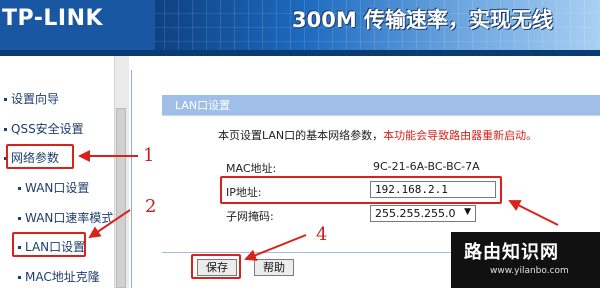  I want to click on step-number-1: 1, so click(149, 155).